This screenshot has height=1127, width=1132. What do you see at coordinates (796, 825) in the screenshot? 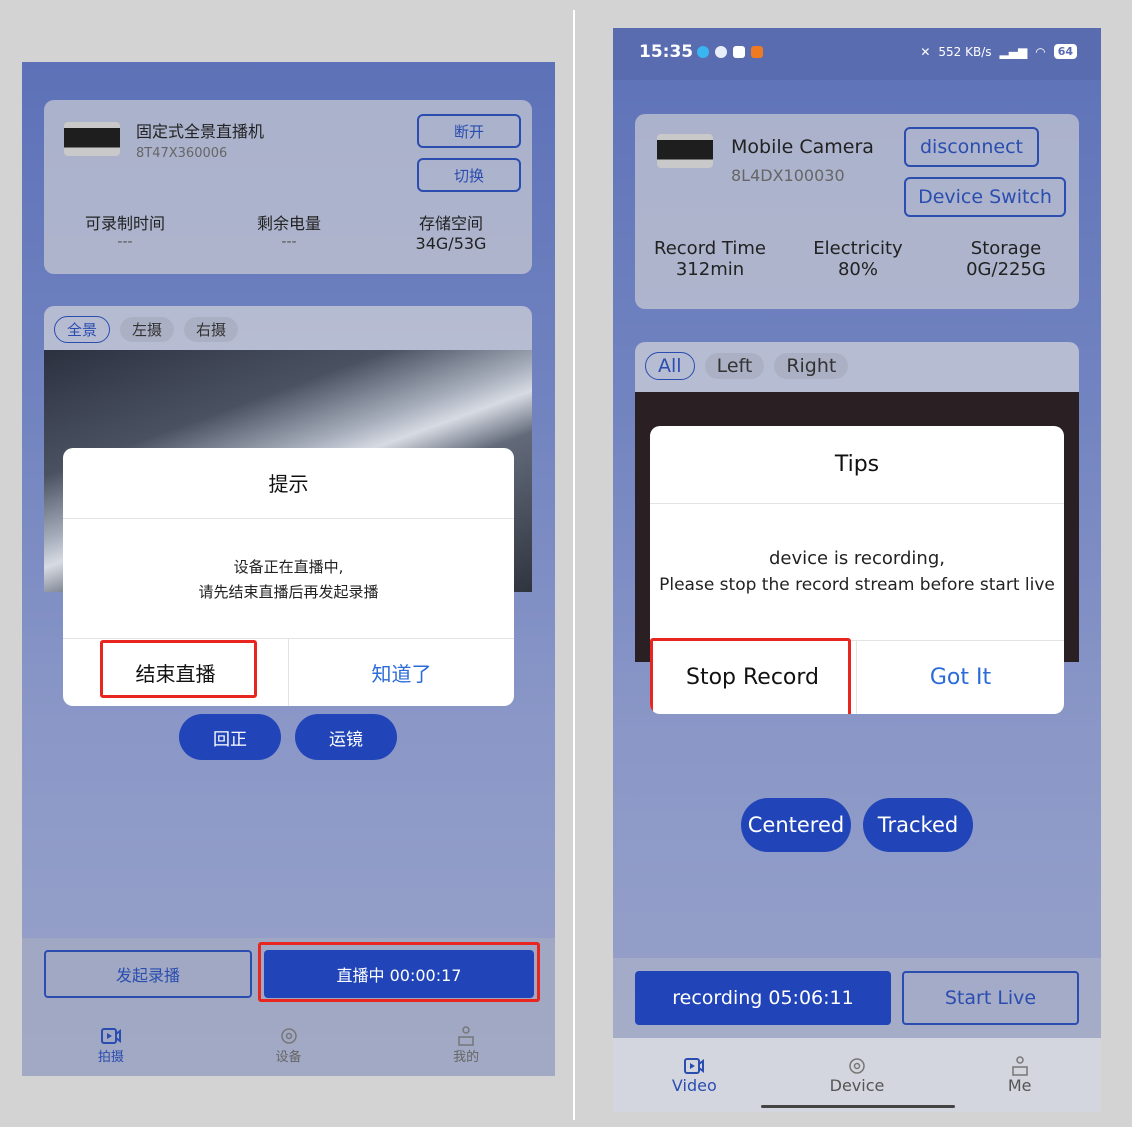
I see `centered-button: Centered` at bounding box center [796, 825].